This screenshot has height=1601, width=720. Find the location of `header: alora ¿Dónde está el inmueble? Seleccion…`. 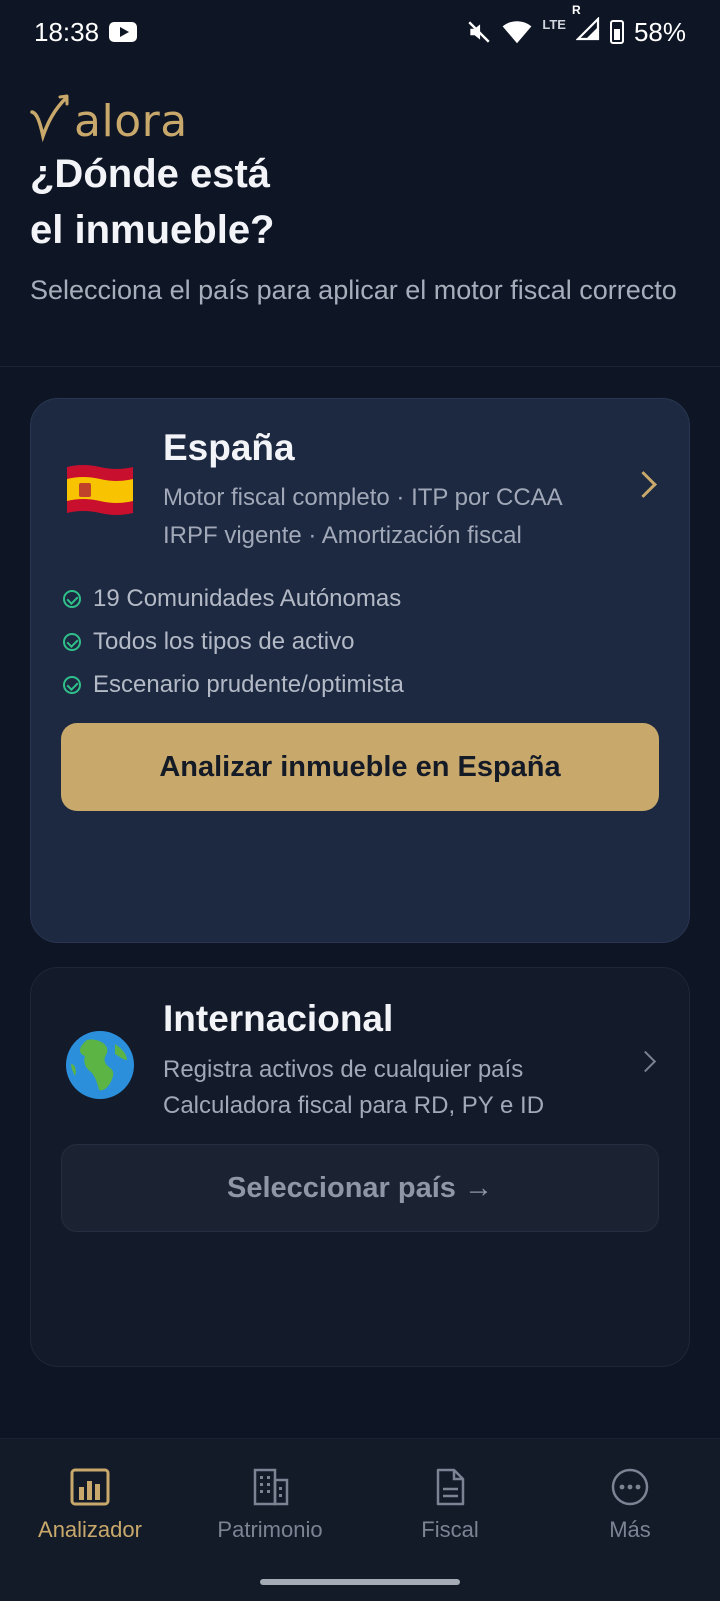

header: alora ¿Dónde está el inmueble? Seleccion… is located at coordinates (360, 201).